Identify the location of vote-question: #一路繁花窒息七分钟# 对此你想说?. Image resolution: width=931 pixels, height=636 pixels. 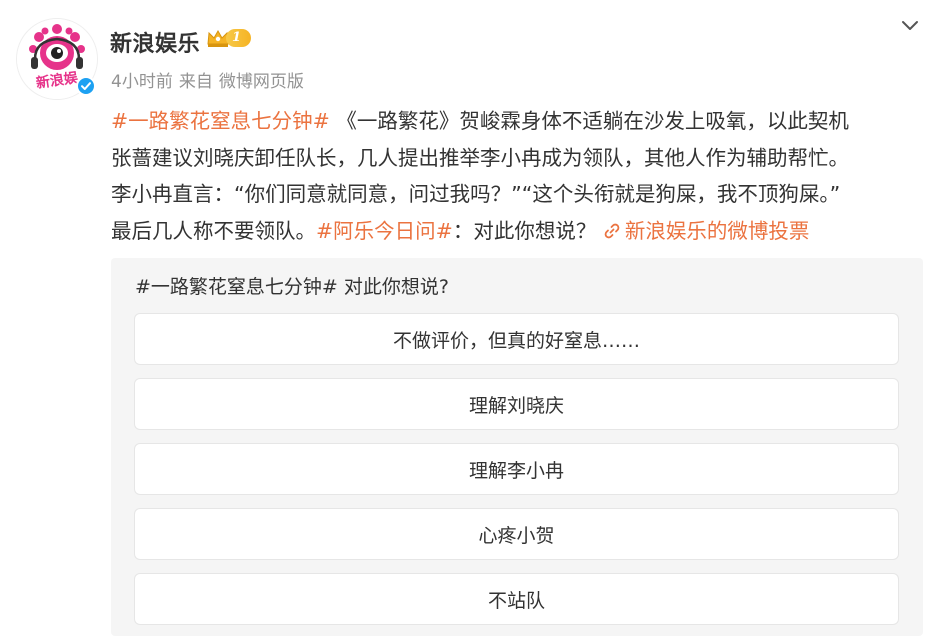
(292, 287).